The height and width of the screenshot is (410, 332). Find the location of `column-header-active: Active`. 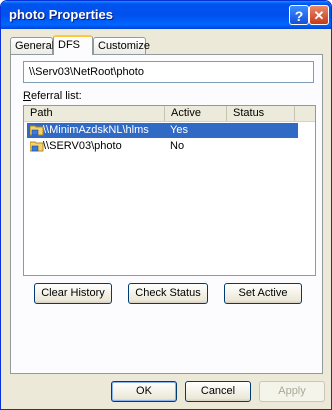

column-header-active: Active is located at coordinates (196, 113).